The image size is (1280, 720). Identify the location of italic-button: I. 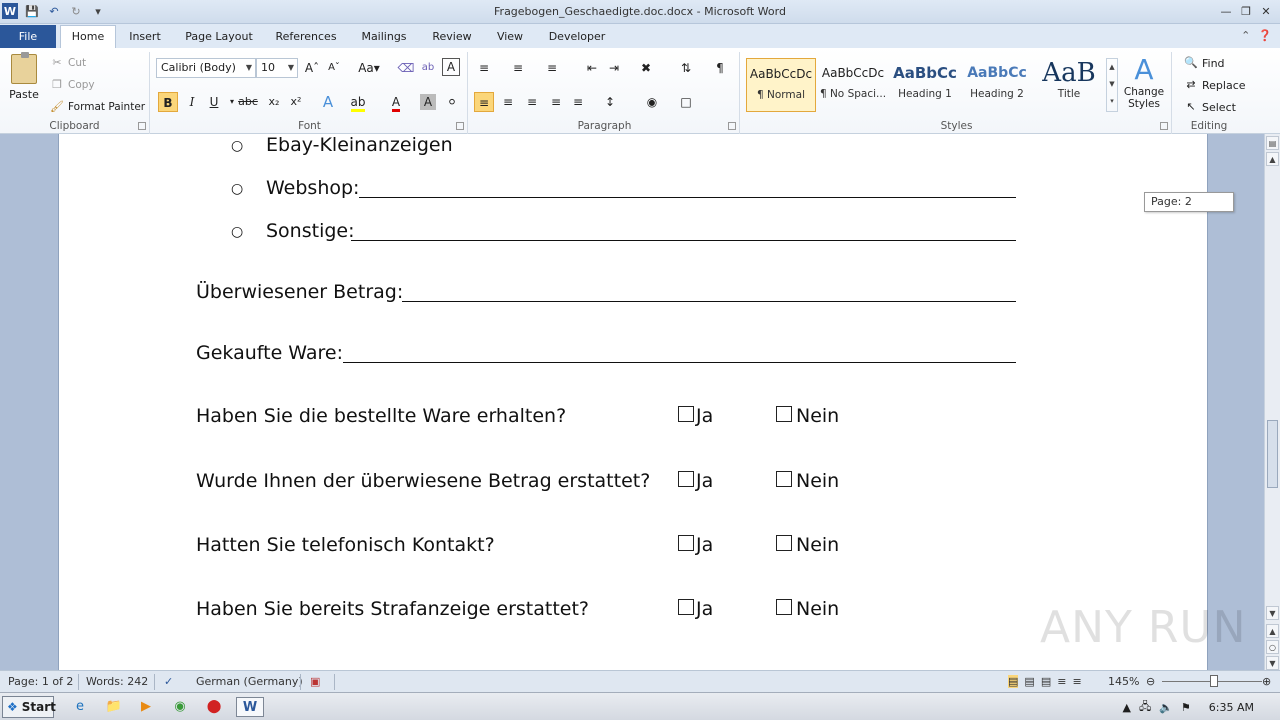
(192, 102).